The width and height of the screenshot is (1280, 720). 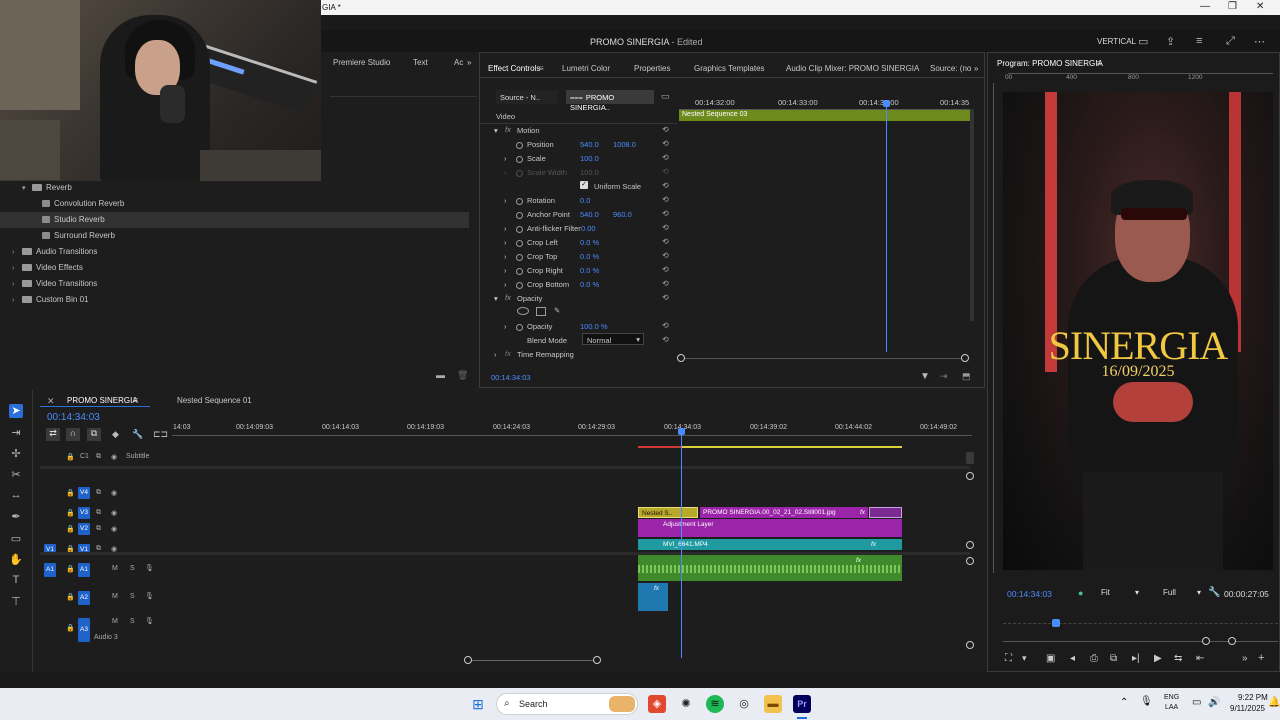 I want to click on crop-left-row: › Crop Left 0.0 % ⟲, so click(x=574, y=242).